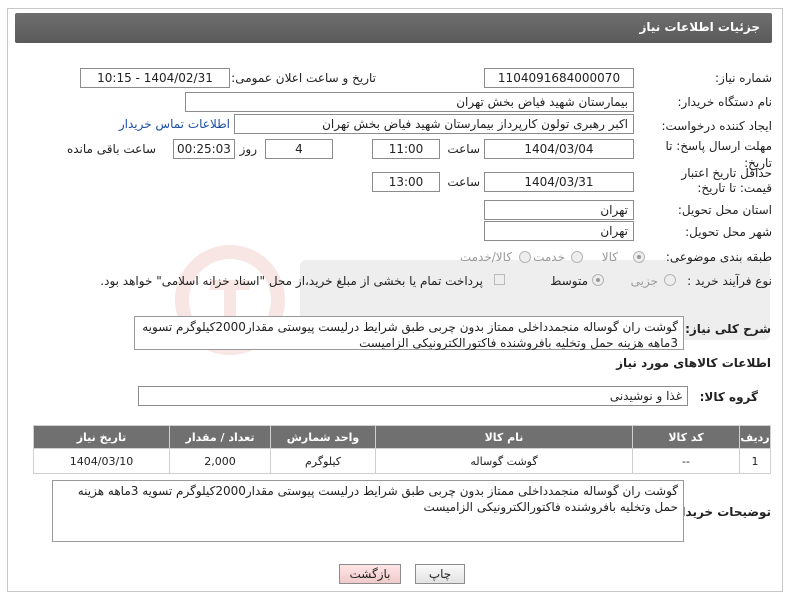 This screenshot has height=598, width=788. I want to click on process-label: نوع فرآیند خرید :, so click(729, 281).